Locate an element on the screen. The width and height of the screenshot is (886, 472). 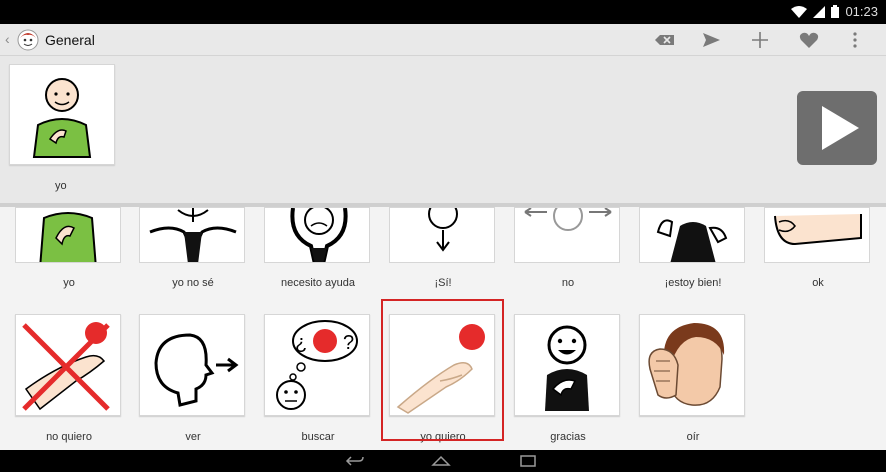
search-thought-icon: ¿ ? is located at coordinates (317, 365).